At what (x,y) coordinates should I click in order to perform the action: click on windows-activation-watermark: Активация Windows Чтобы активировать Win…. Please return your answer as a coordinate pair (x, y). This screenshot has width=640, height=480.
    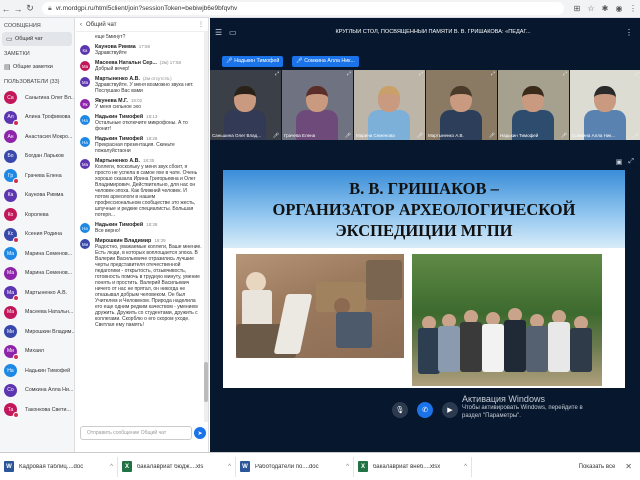
    Looking at the image, I should click on (522, 407).